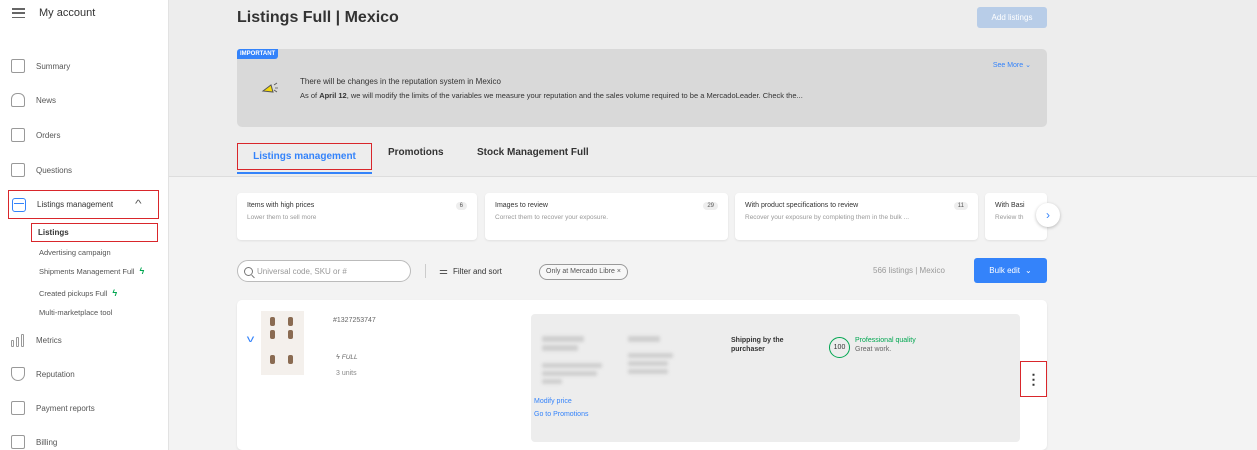 The width and height of the screenshot is (1257, 450). I want to click on billing-icon, so click(18, 442).